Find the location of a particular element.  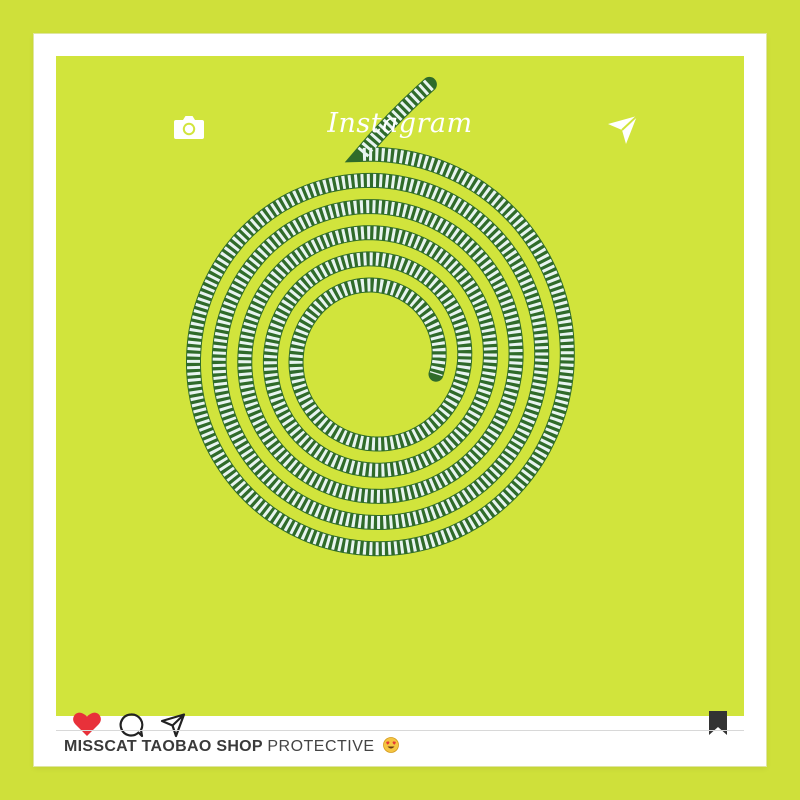

heart-eyes-emoji-icon is located at coordinates (391, 745).